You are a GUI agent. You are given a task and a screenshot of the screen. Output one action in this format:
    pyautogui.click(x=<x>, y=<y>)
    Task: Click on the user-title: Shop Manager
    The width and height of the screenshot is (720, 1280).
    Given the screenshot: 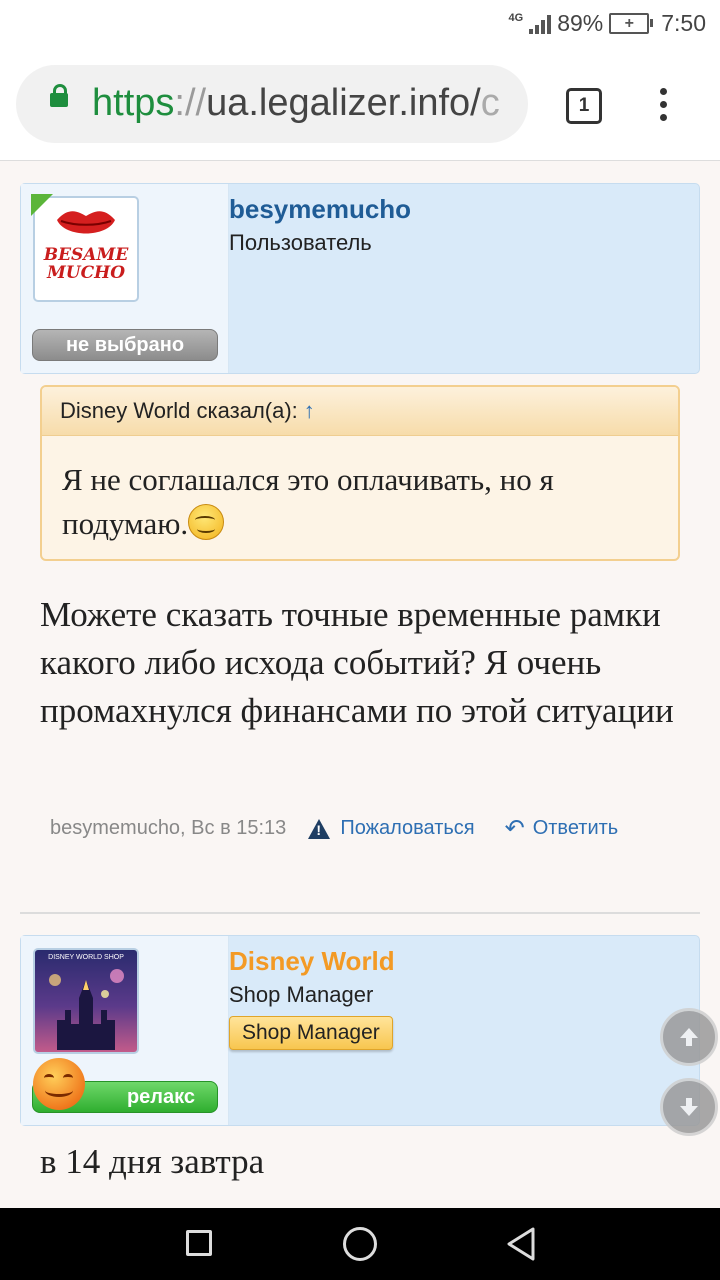 What is the action you would take?
    pyautogui.click(x=301, y=994)
    